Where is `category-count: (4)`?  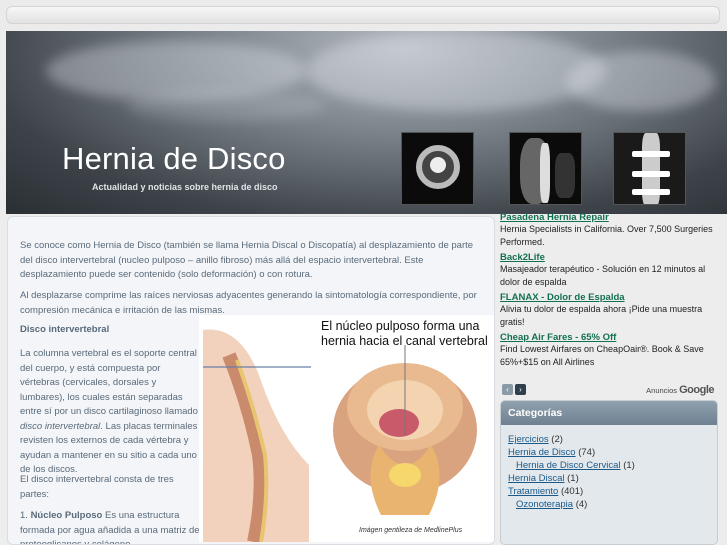 category-count: (4) is located at coordinates (581, 504).